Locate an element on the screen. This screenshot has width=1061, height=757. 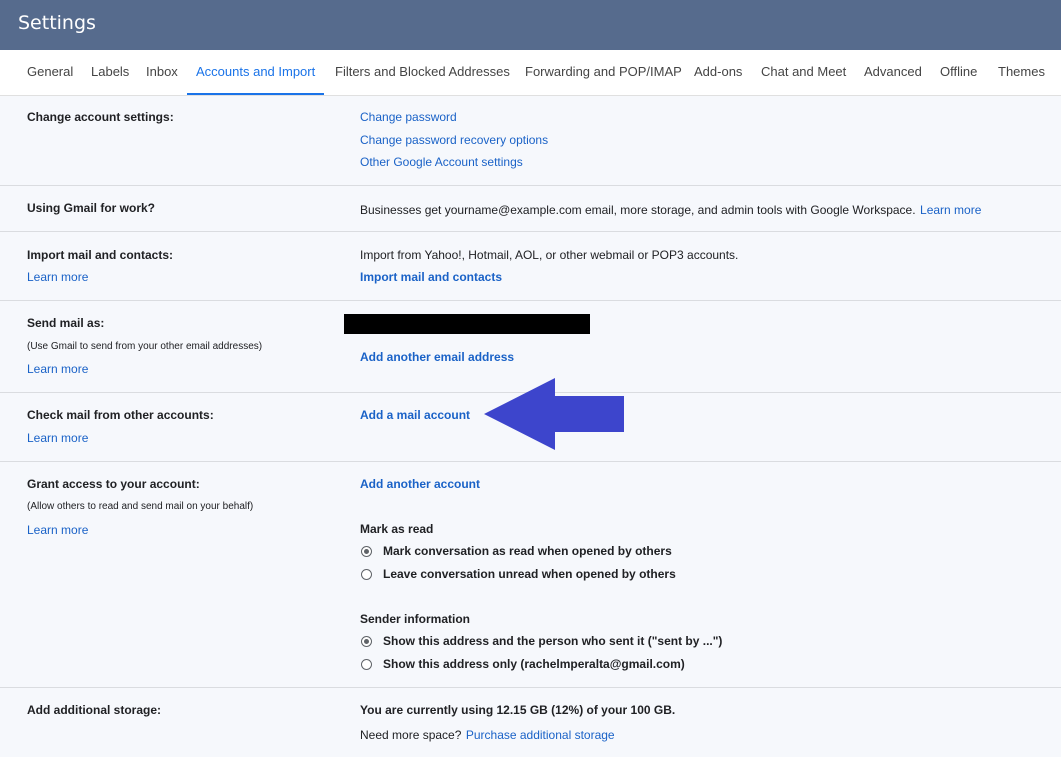
send-as-learn-more: Learn more is located at coordinates (57, 369).